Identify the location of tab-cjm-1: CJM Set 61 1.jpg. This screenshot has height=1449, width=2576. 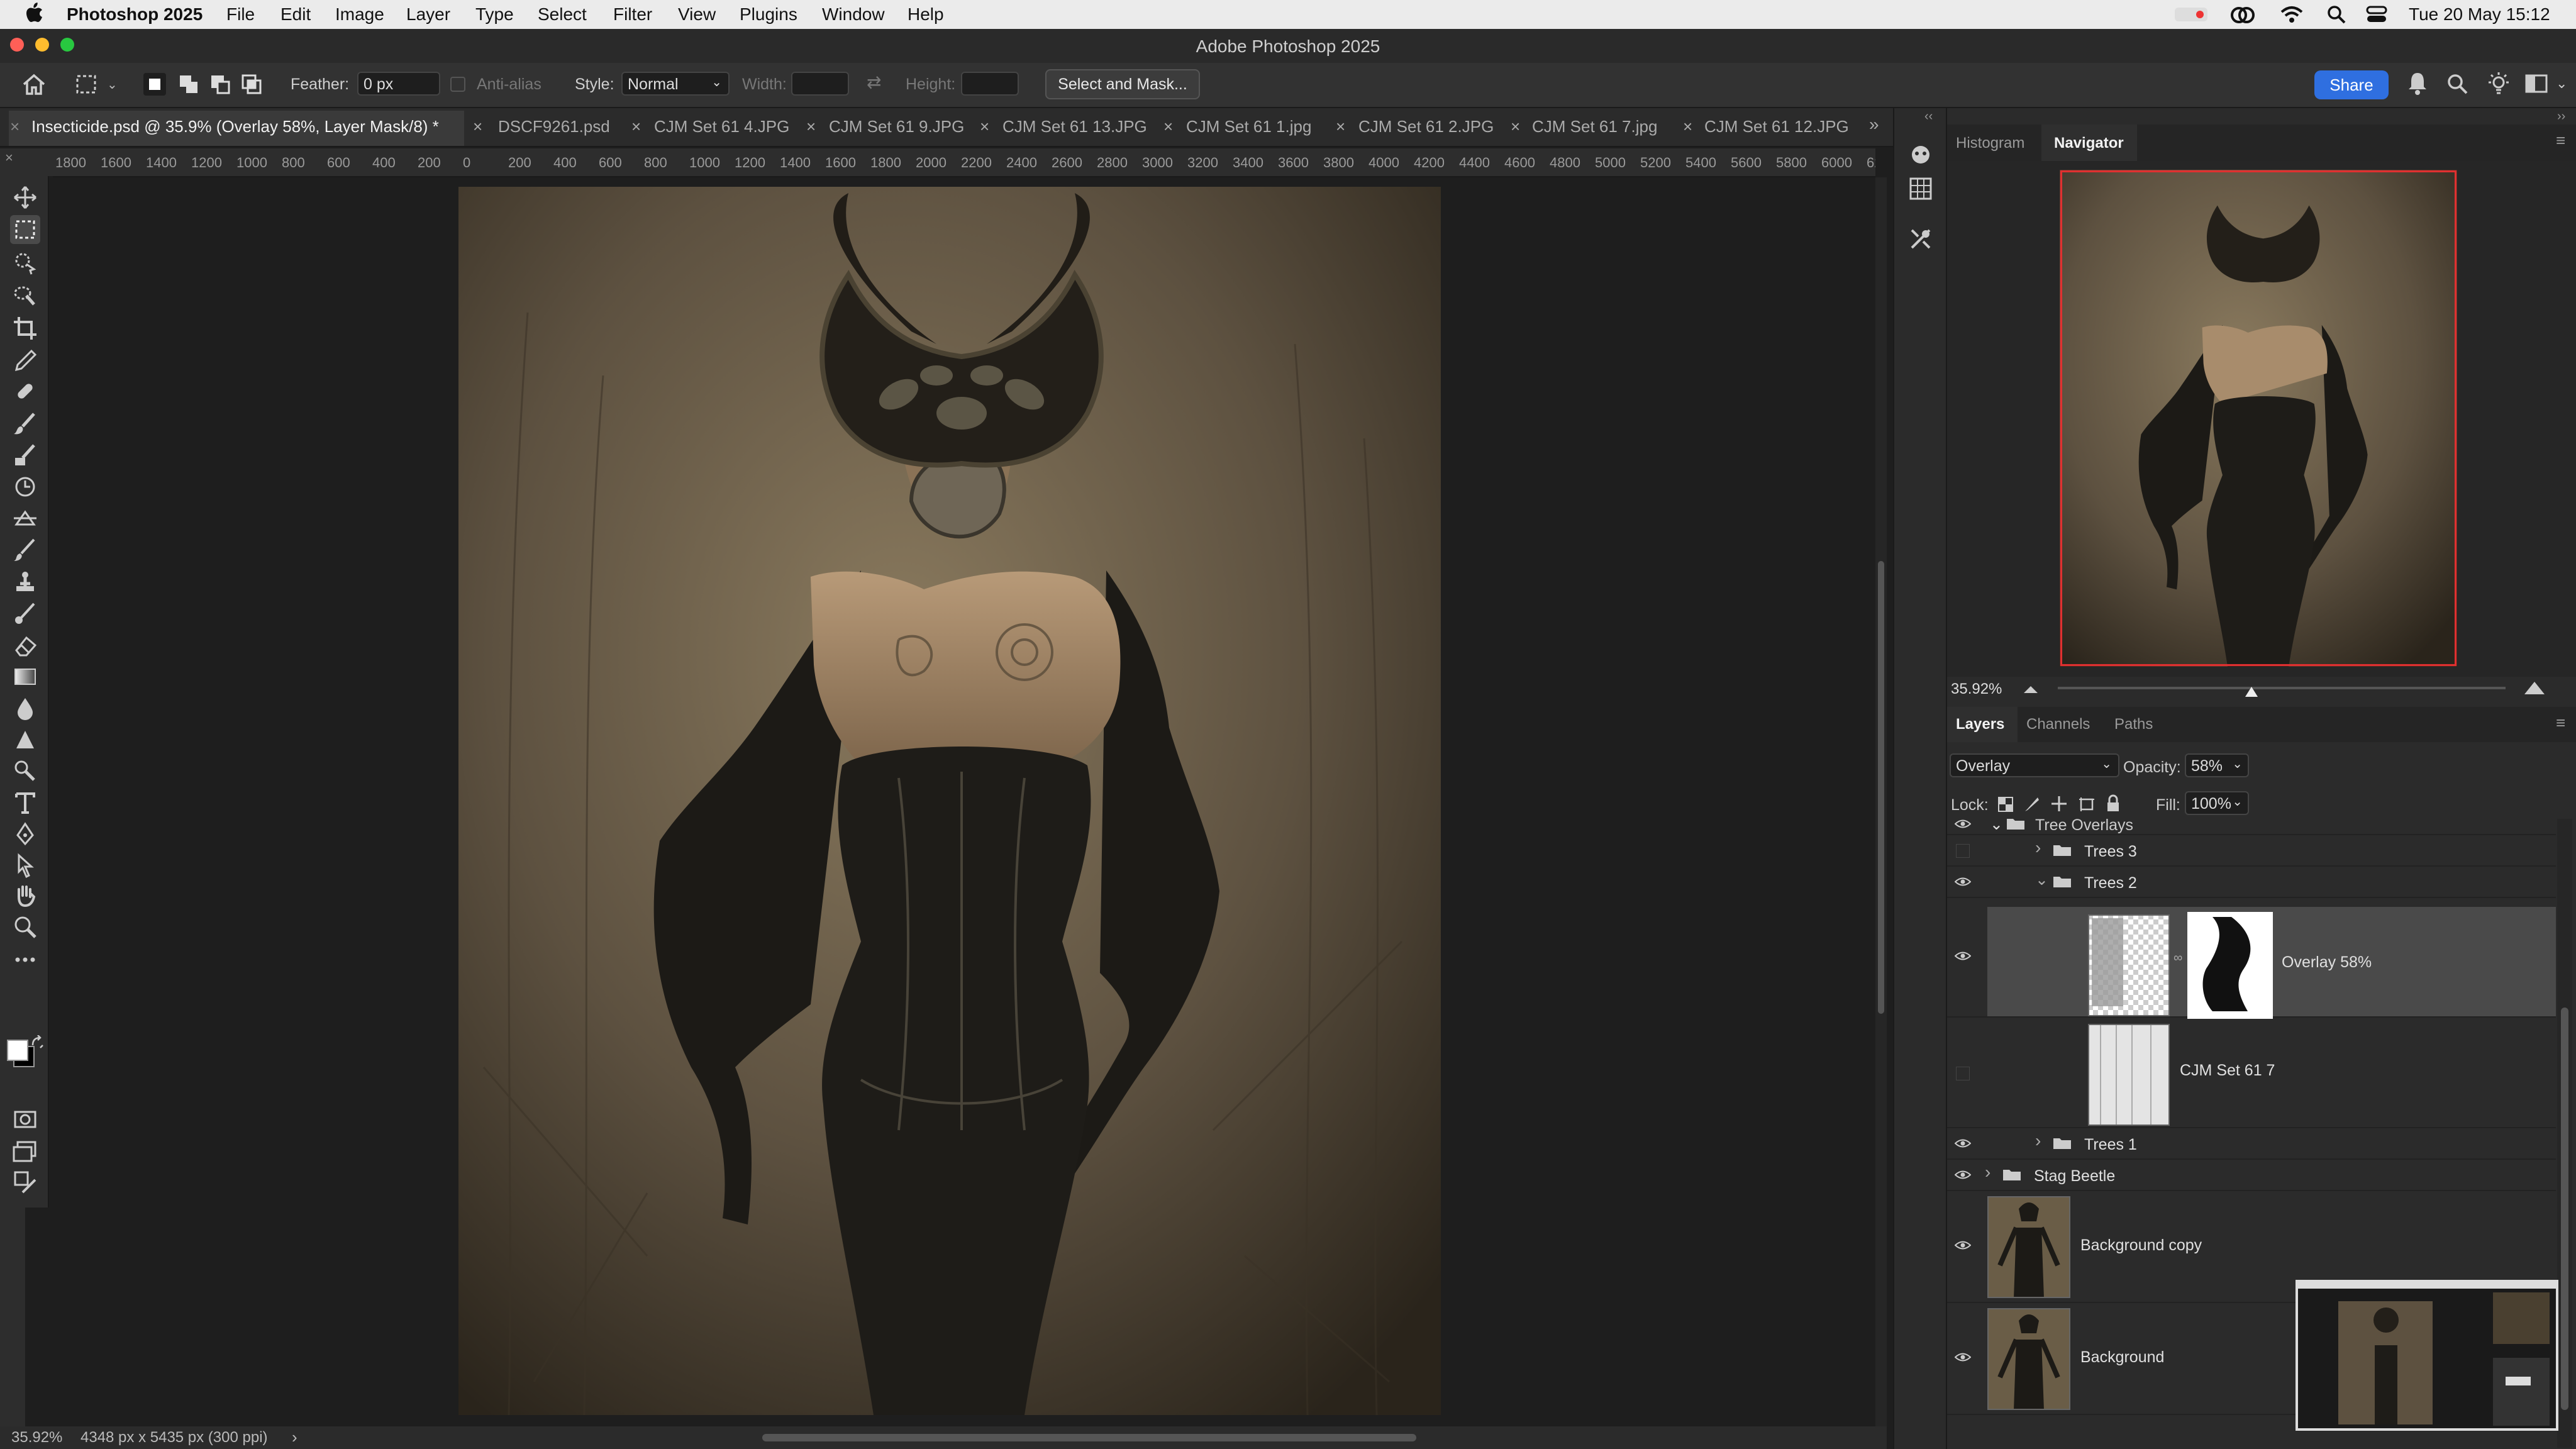
(1248, 126).